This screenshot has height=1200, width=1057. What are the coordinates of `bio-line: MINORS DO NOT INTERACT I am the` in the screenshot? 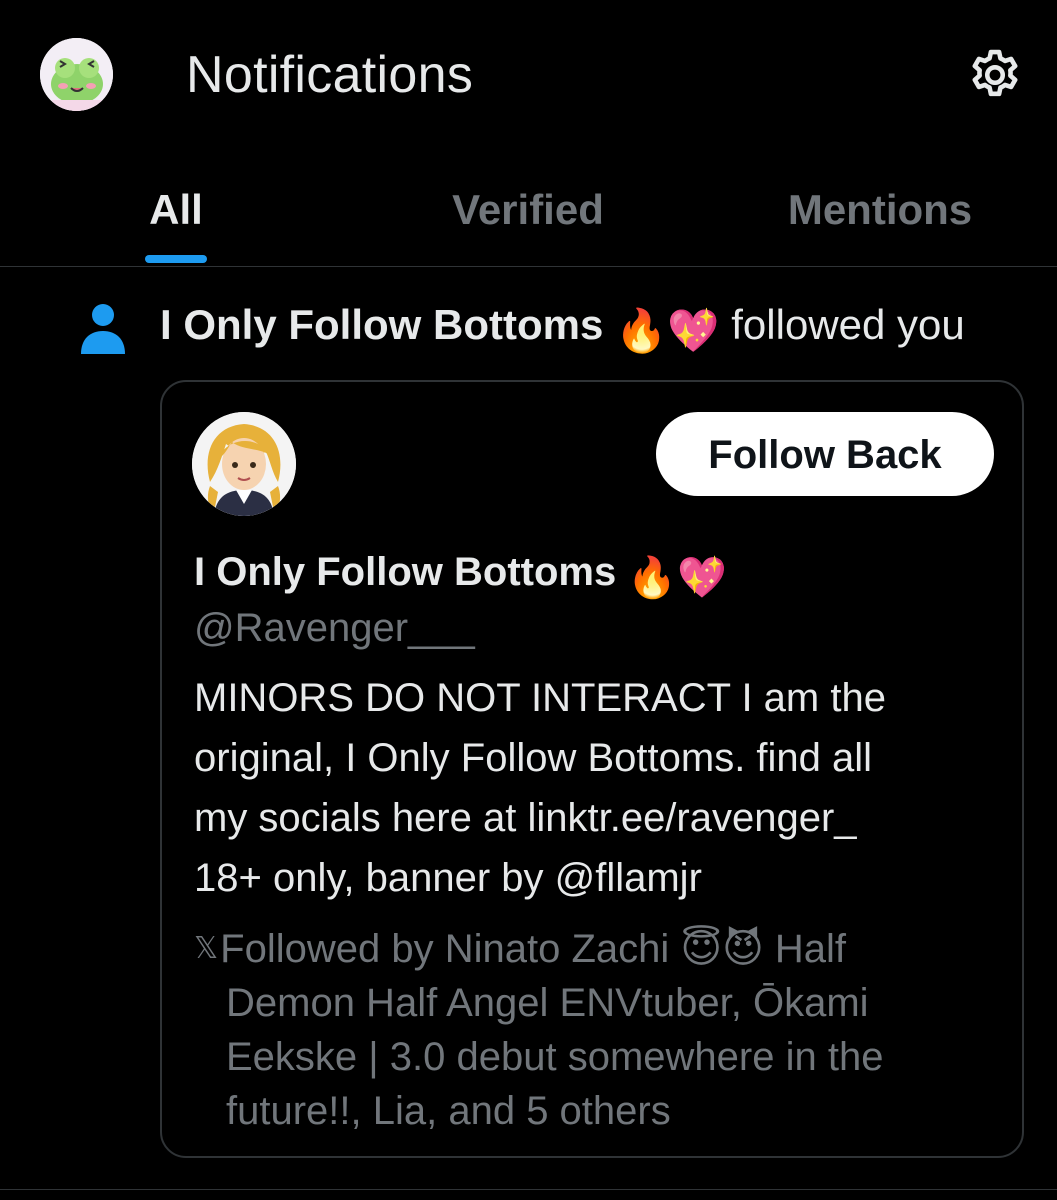 It's located at (540, 698).